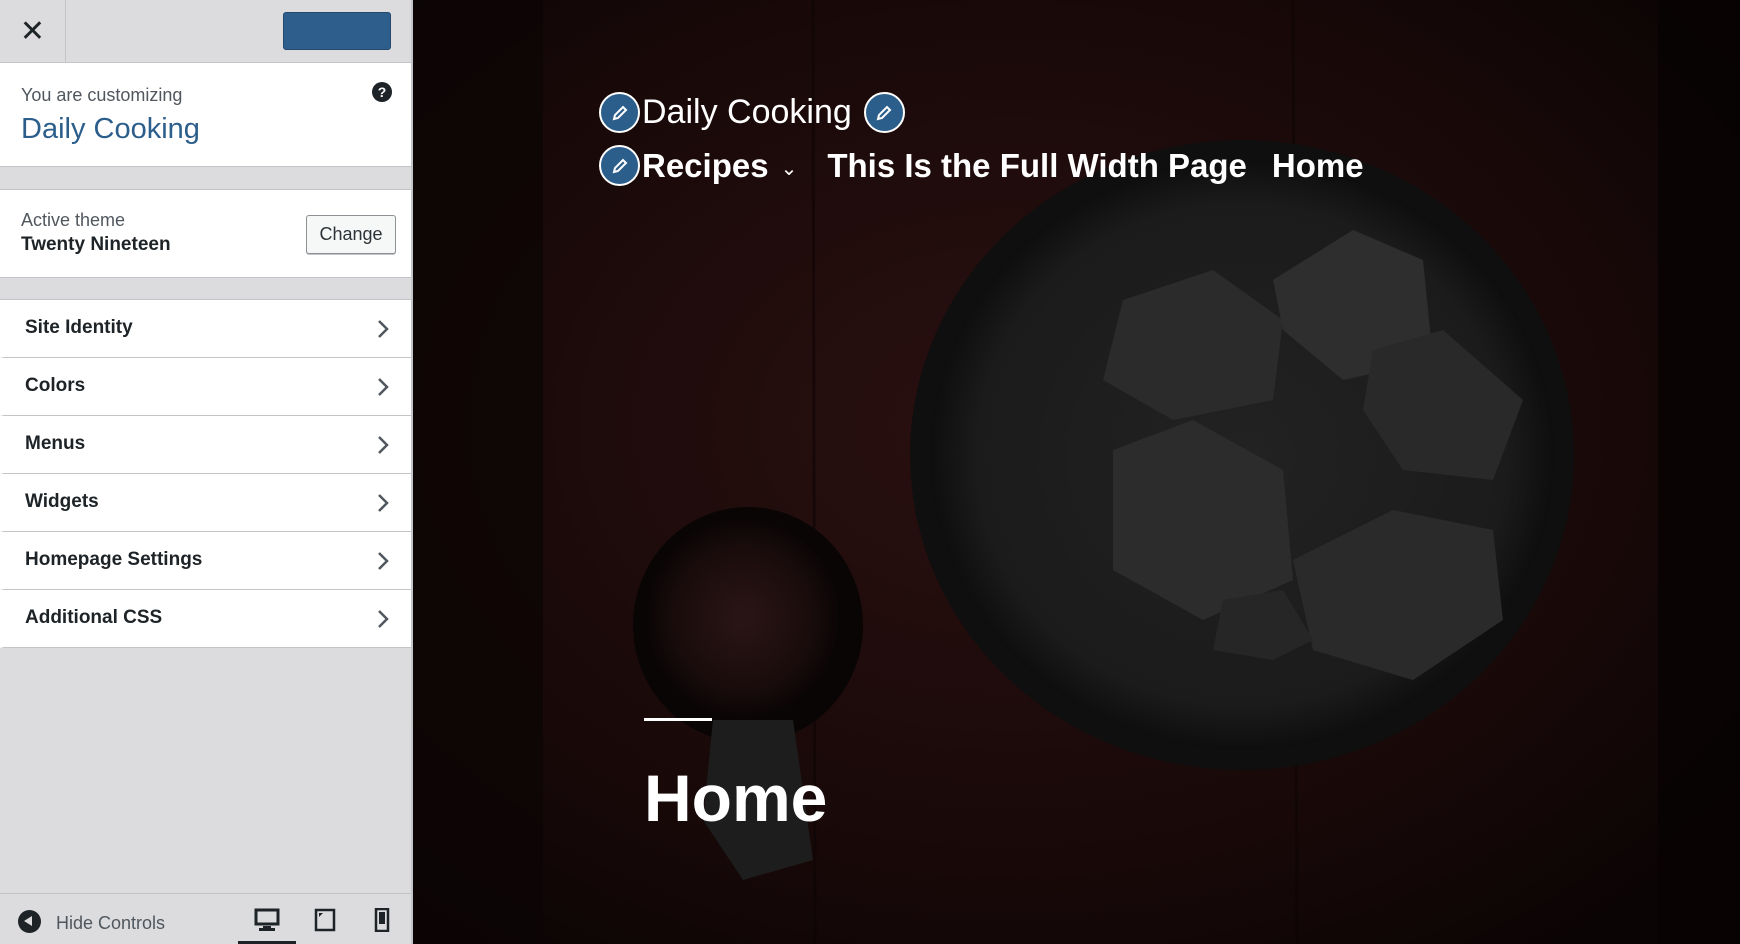 Image resolution: width=1740 pixels, height=944 pixels. I want to click on change-theme-button: Change, so click(351, 234).